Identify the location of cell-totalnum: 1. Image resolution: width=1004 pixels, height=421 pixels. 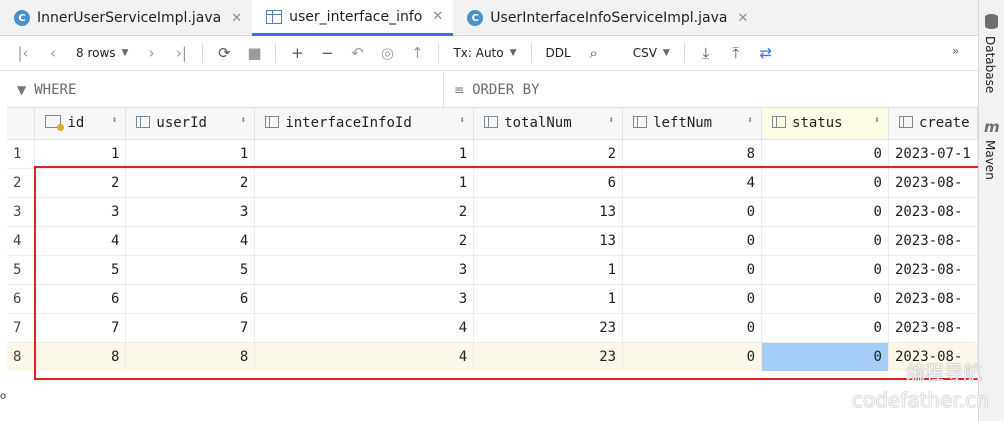
(548, 299).